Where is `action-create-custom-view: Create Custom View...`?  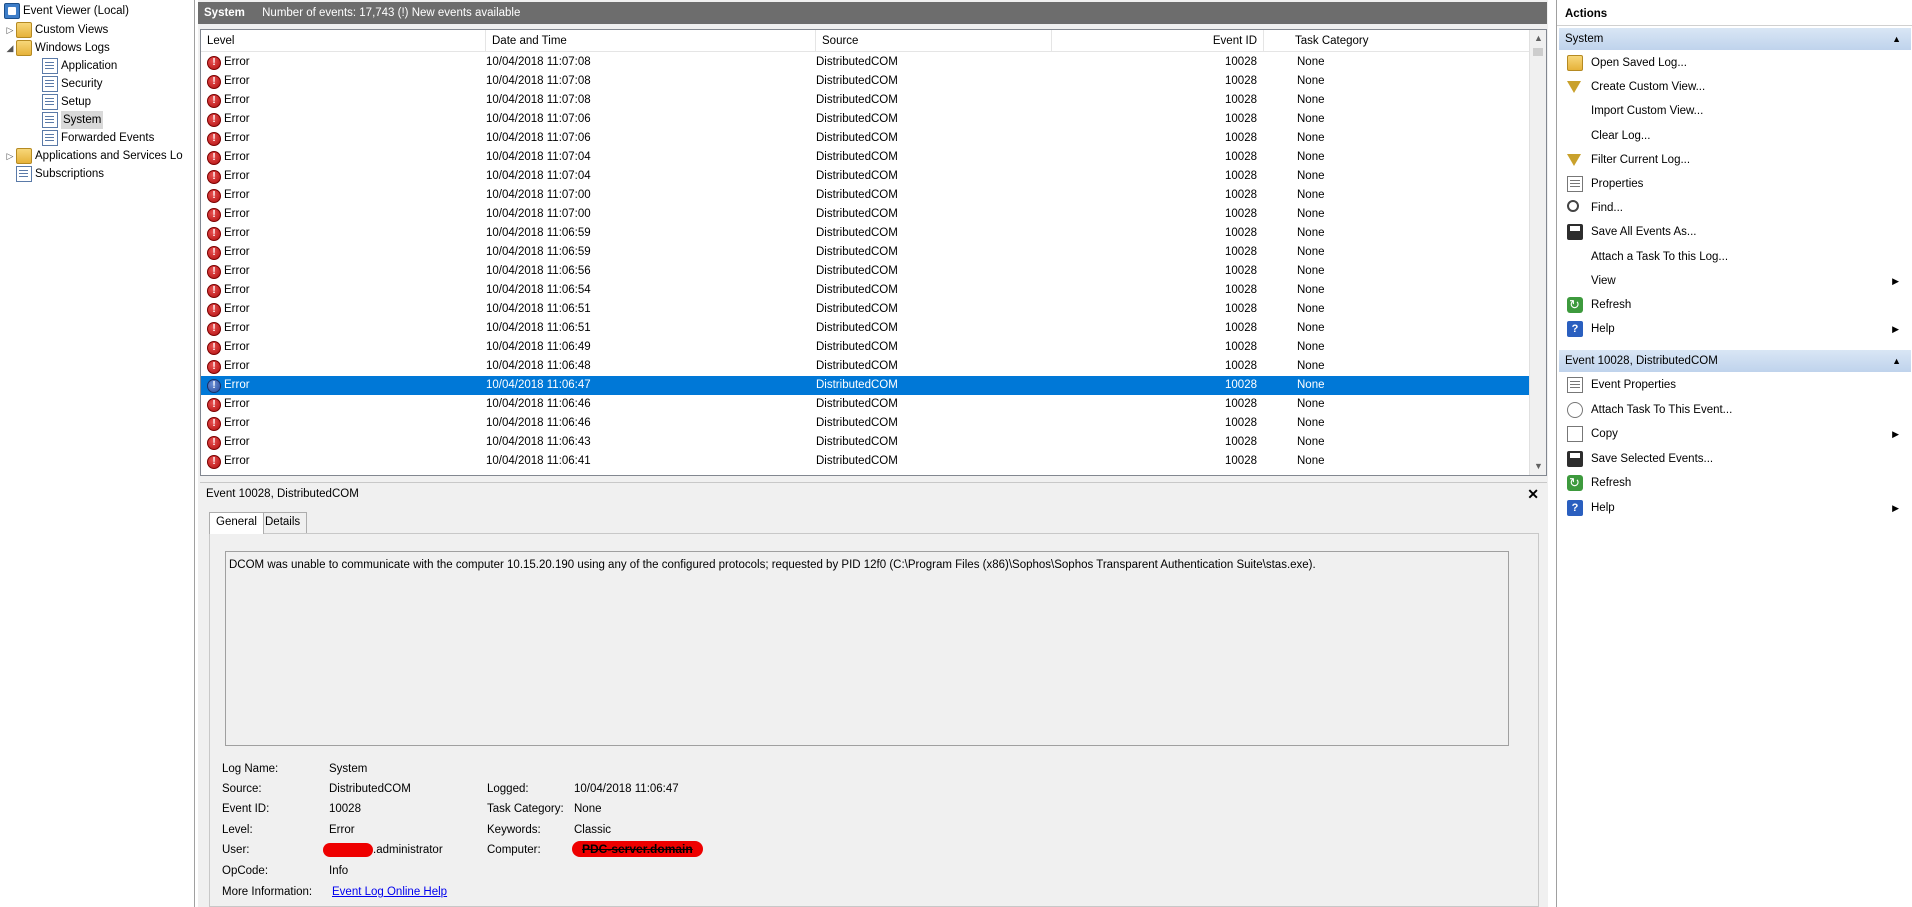 action-create-custom-view: Create Custom View... is located at coordinates (1734, 87).